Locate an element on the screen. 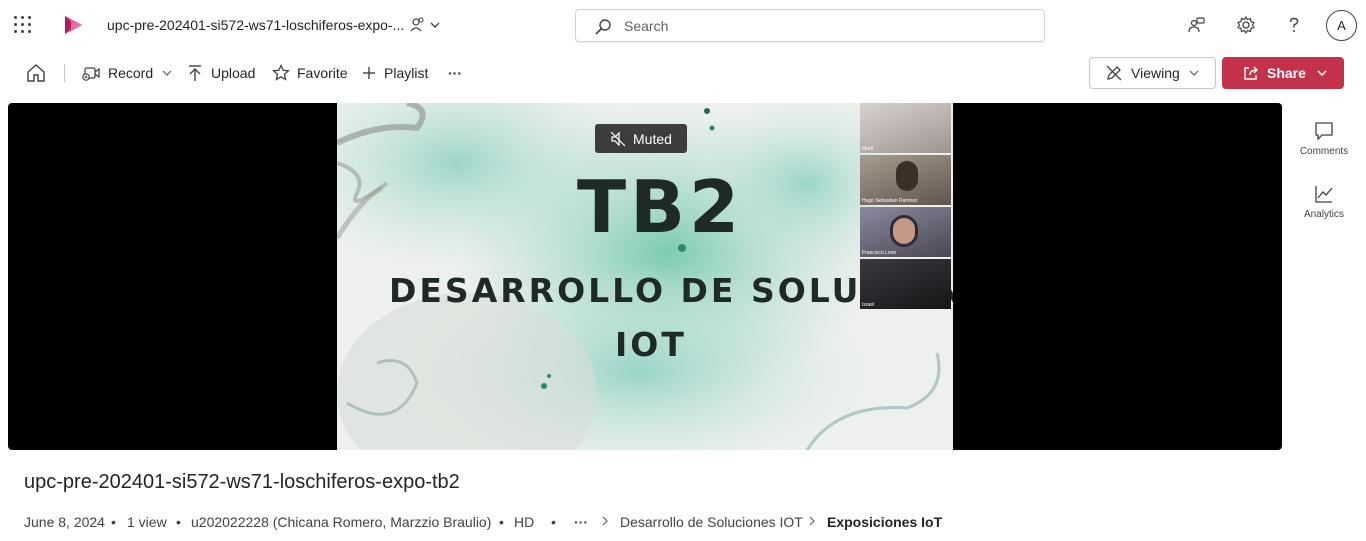 Image resolution: width=1366 pixels, height=541 pixels. gear-icon is located at coordinates (1246, 25).